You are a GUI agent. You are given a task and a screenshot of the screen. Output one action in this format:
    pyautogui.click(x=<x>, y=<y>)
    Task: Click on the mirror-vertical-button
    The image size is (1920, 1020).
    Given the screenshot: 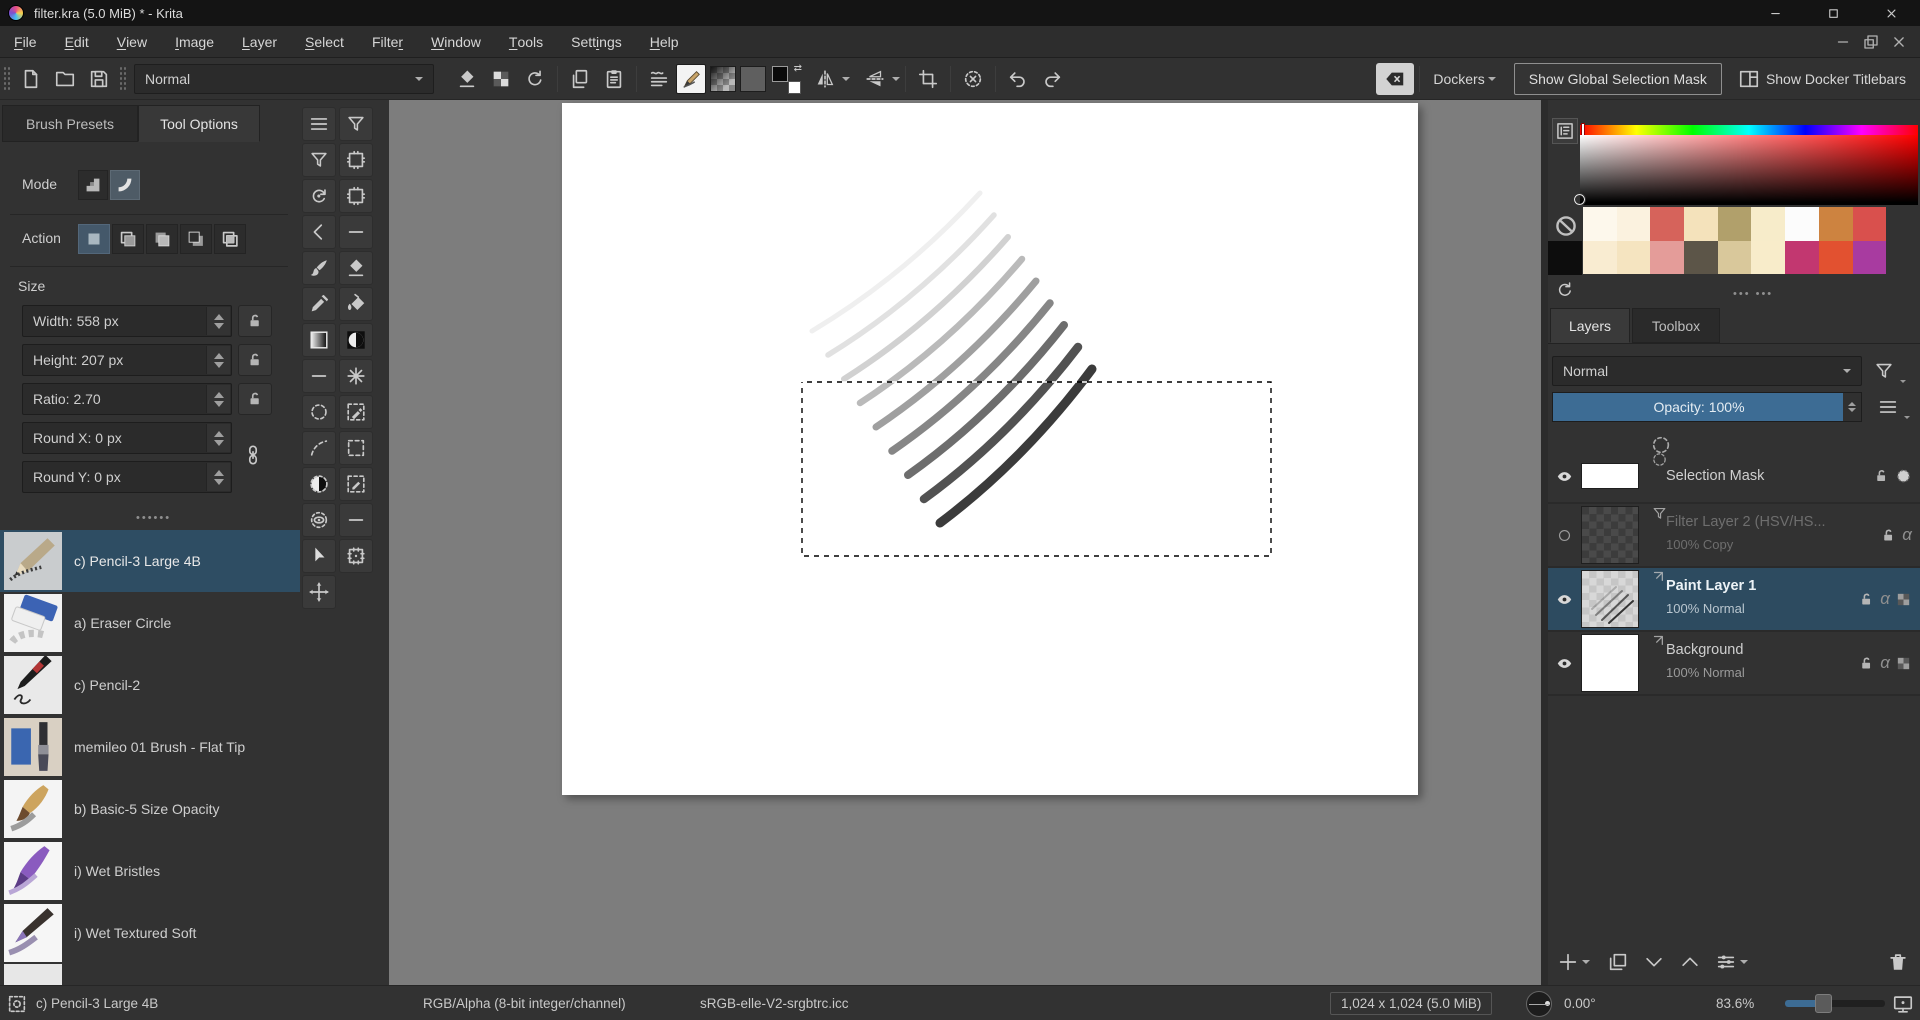 What is the action you would take?
    pyautogui.click(x=875, y=79)
    